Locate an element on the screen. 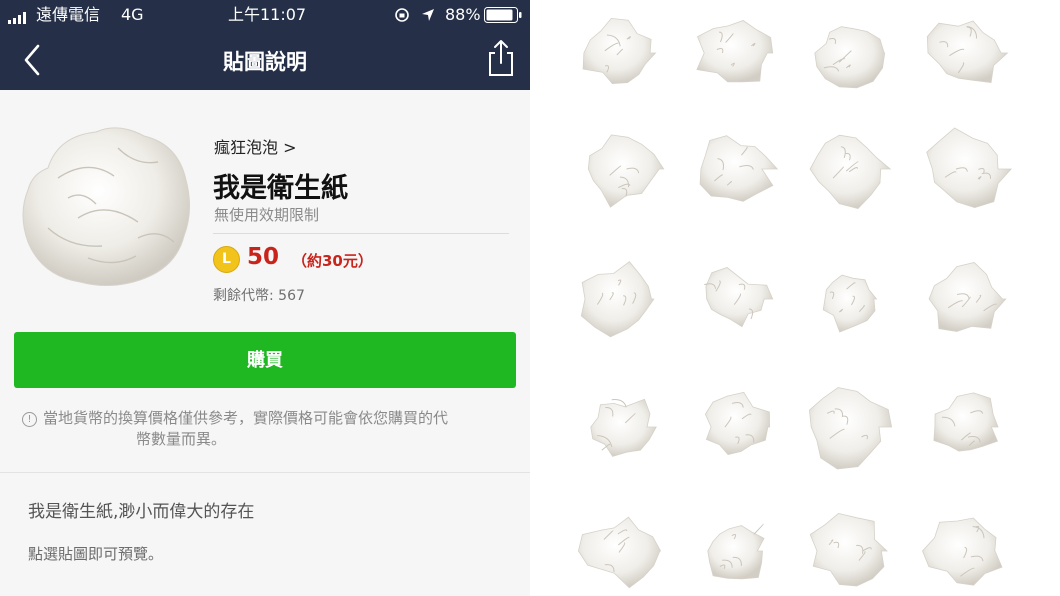 The height and width of the screenshot is (596, 1060). page-title: 貼圖說明 is located at coordinates (265, 62).